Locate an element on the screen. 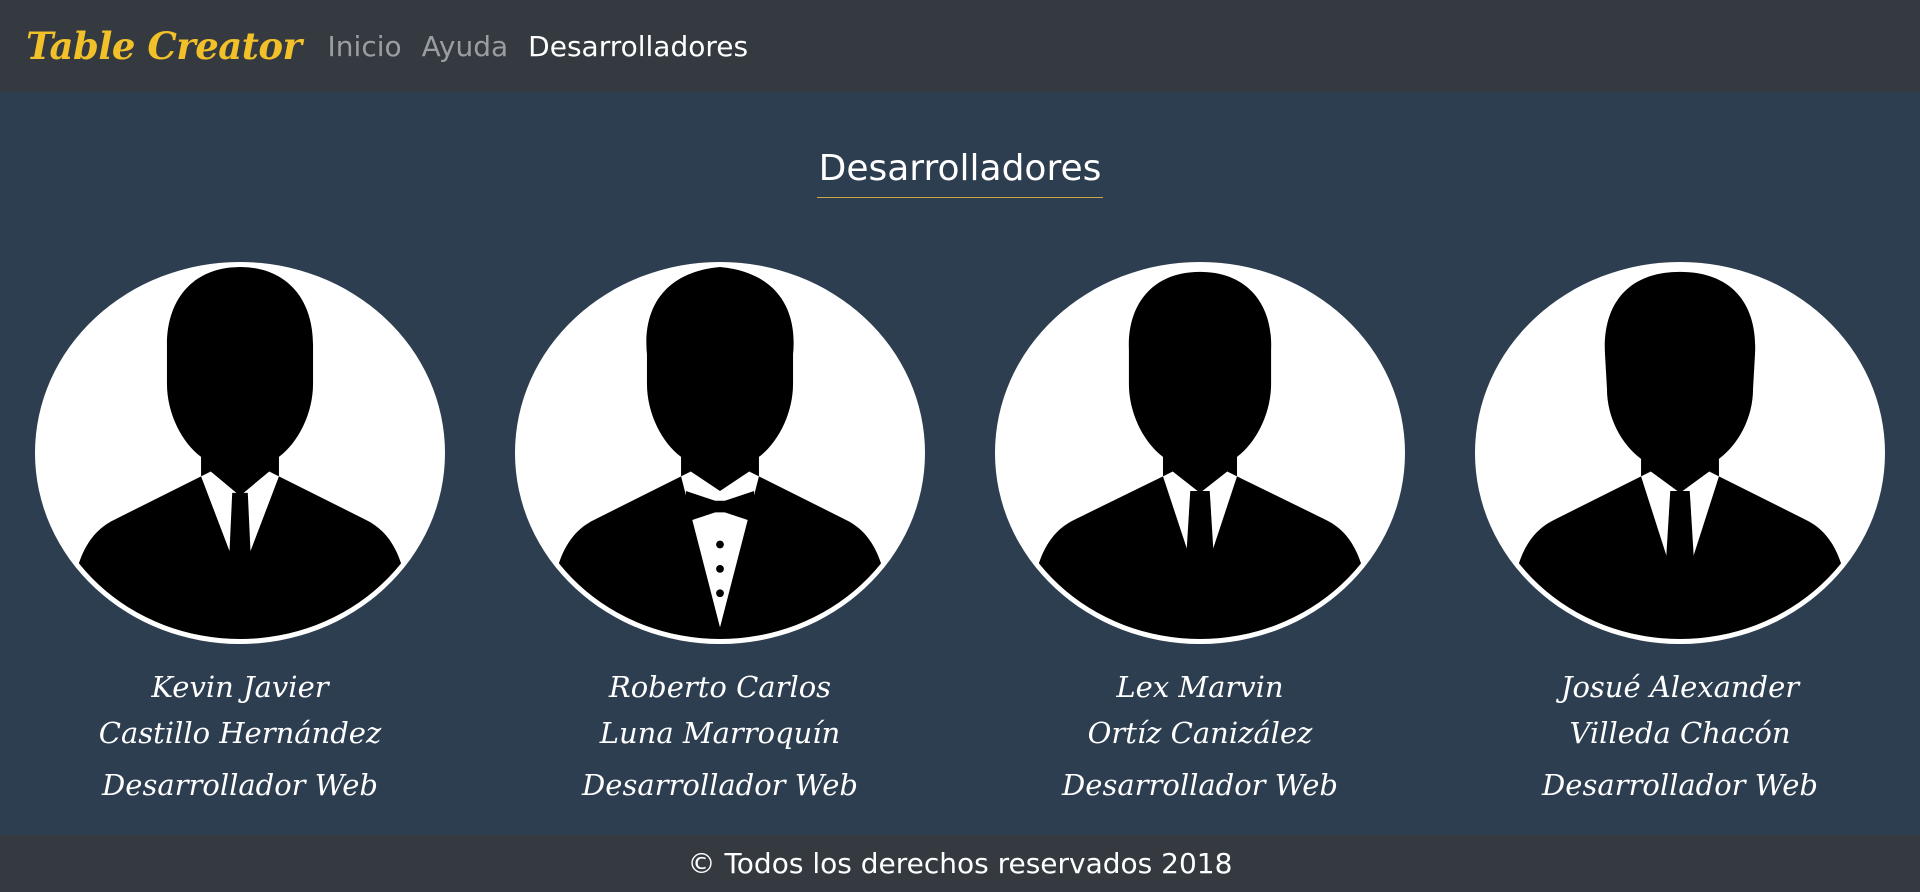 The width and height of the screenshot is (1920, 892). developer-last-name: Ortíz Canizález is located at coordinates (1200, 733).